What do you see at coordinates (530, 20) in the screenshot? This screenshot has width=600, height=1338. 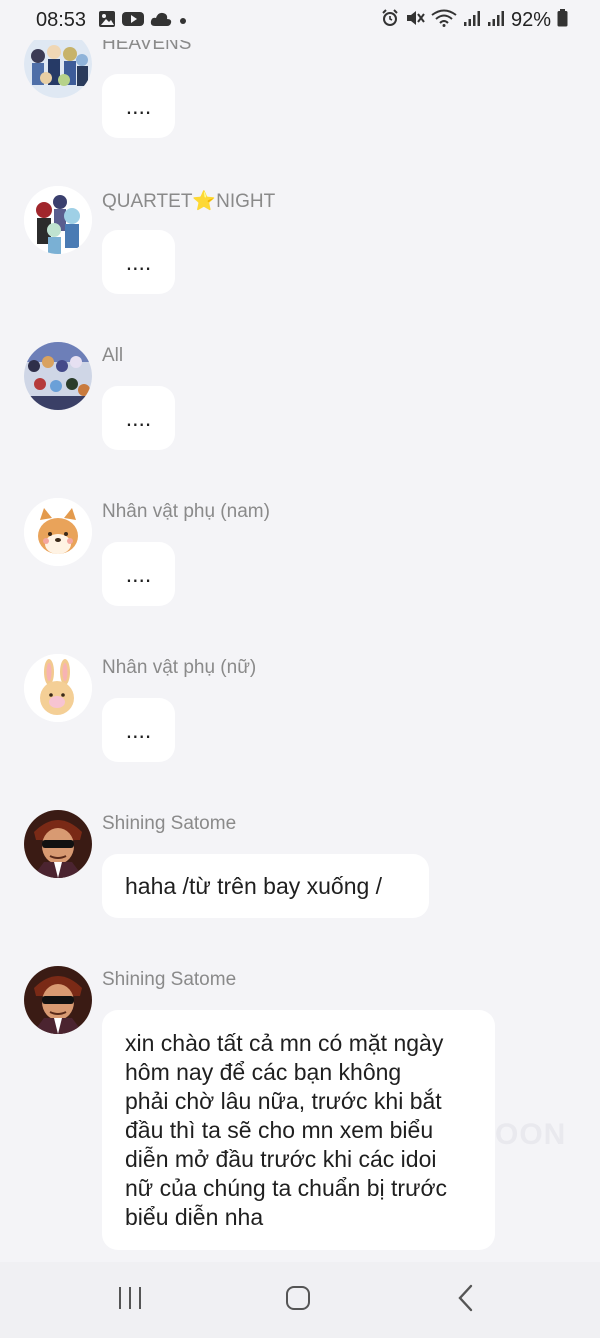 I see `battery-percent: 92%` at bounding box center [530, 20].